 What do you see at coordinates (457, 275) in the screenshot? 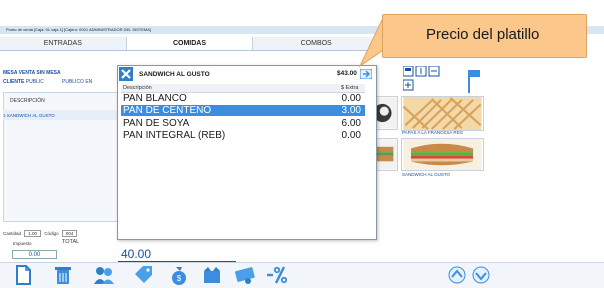
I see `scroll-up-icon` at bounding box center [457, 275].